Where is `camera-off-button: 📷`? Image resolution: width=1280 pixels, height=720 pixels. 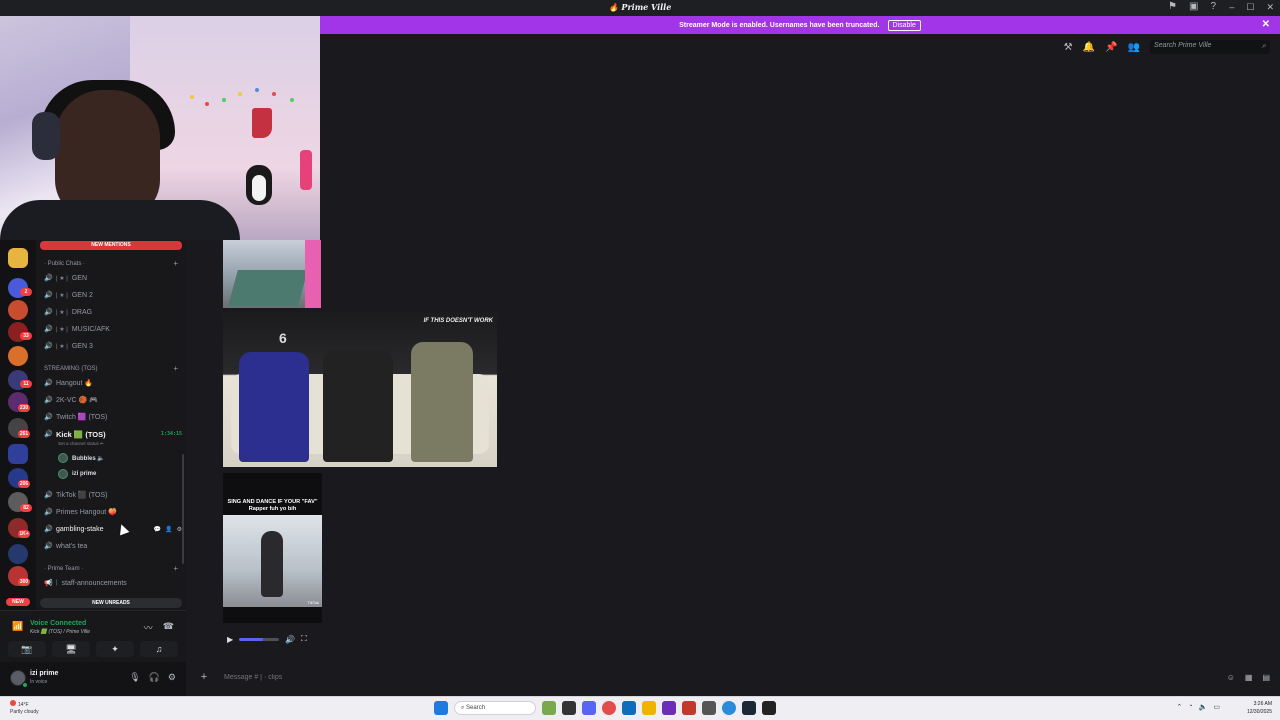
camera-off-button: 📷 is located at coordinates (27, 649).